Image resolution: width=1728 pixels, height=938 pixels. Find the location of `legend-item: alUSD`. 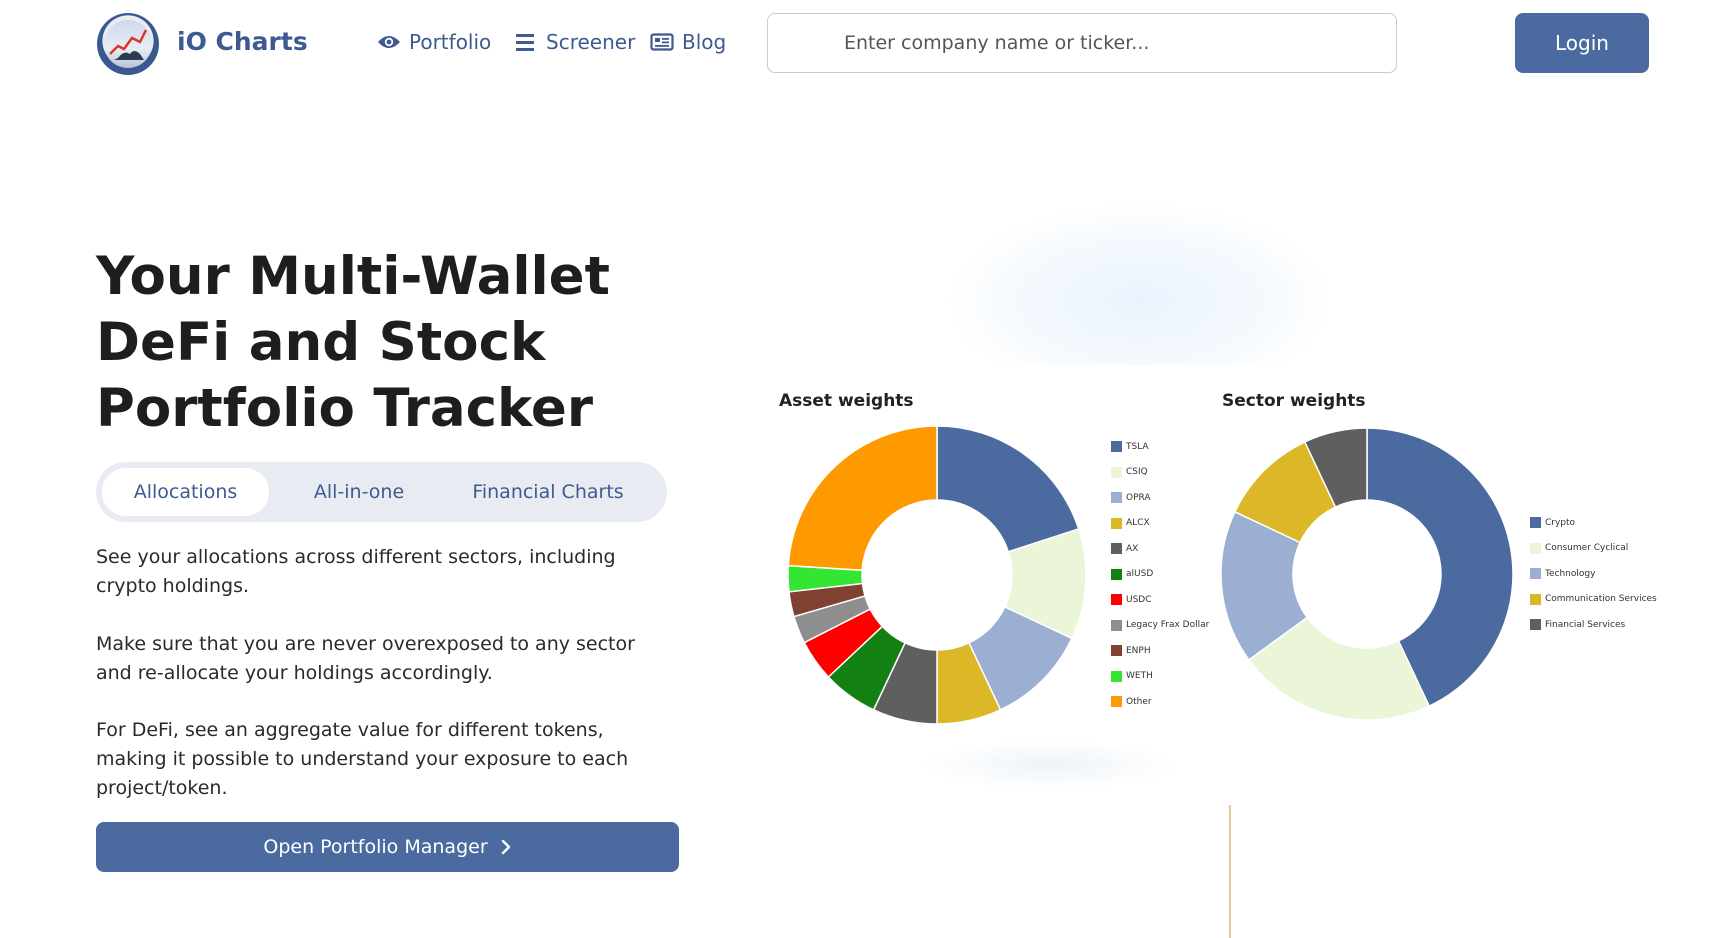

legend-item: alUSD is located at coordinates (1132, 574).